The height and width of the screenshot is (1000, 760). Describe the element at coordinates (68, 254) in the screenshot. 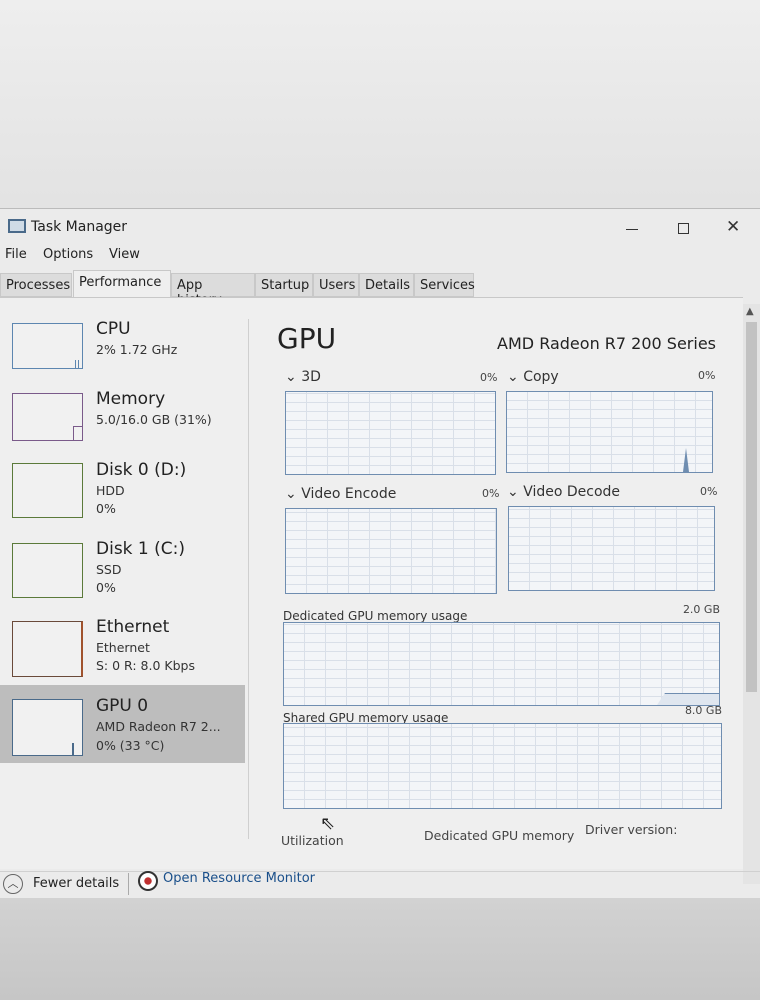

I see `menu-options: Options` at that location.